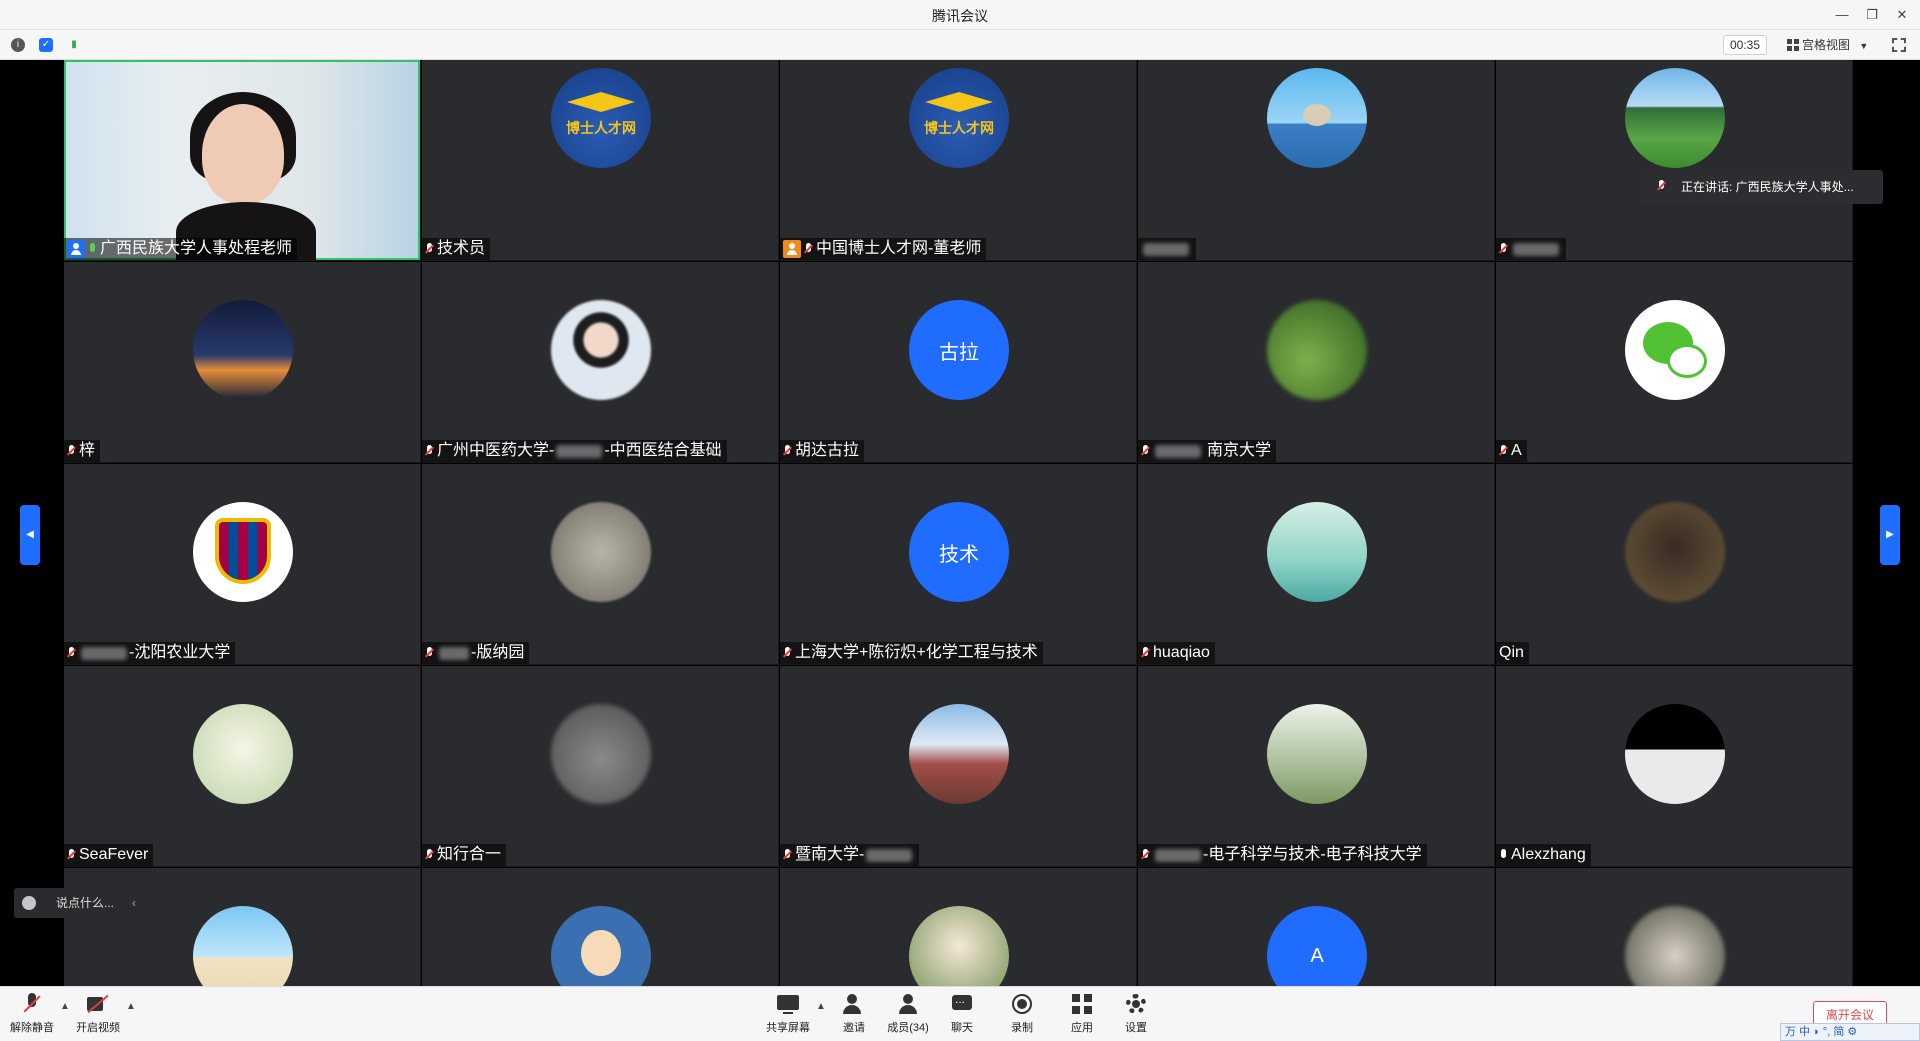 The width and height of the screenshot is (1920, 1041). Describe the element at coordinates (29, 903) in the screenshot. I see `emoji-icon` at that location.